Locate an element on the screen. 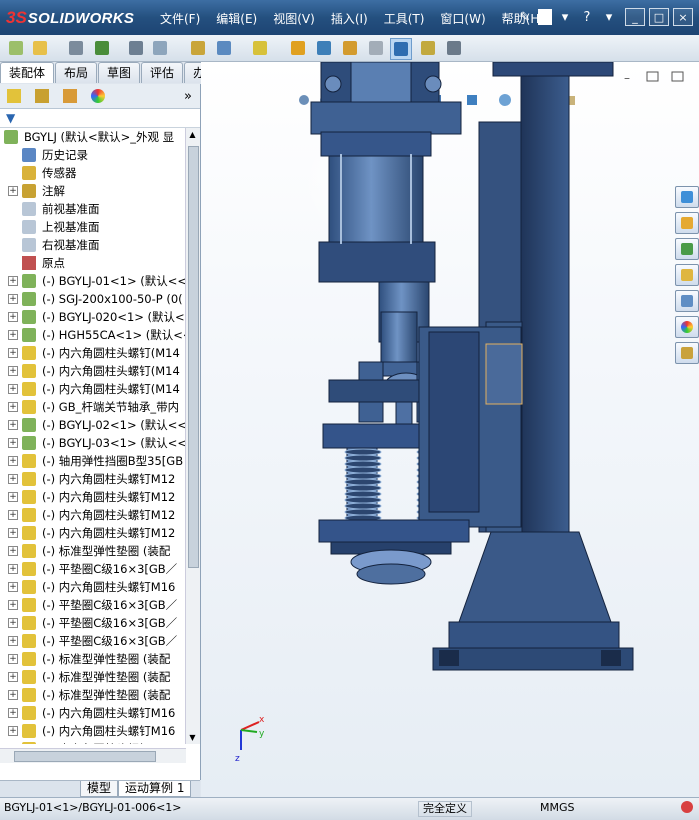 The image size is (699, 820). close-button: × is located at coordinates (683, 17).